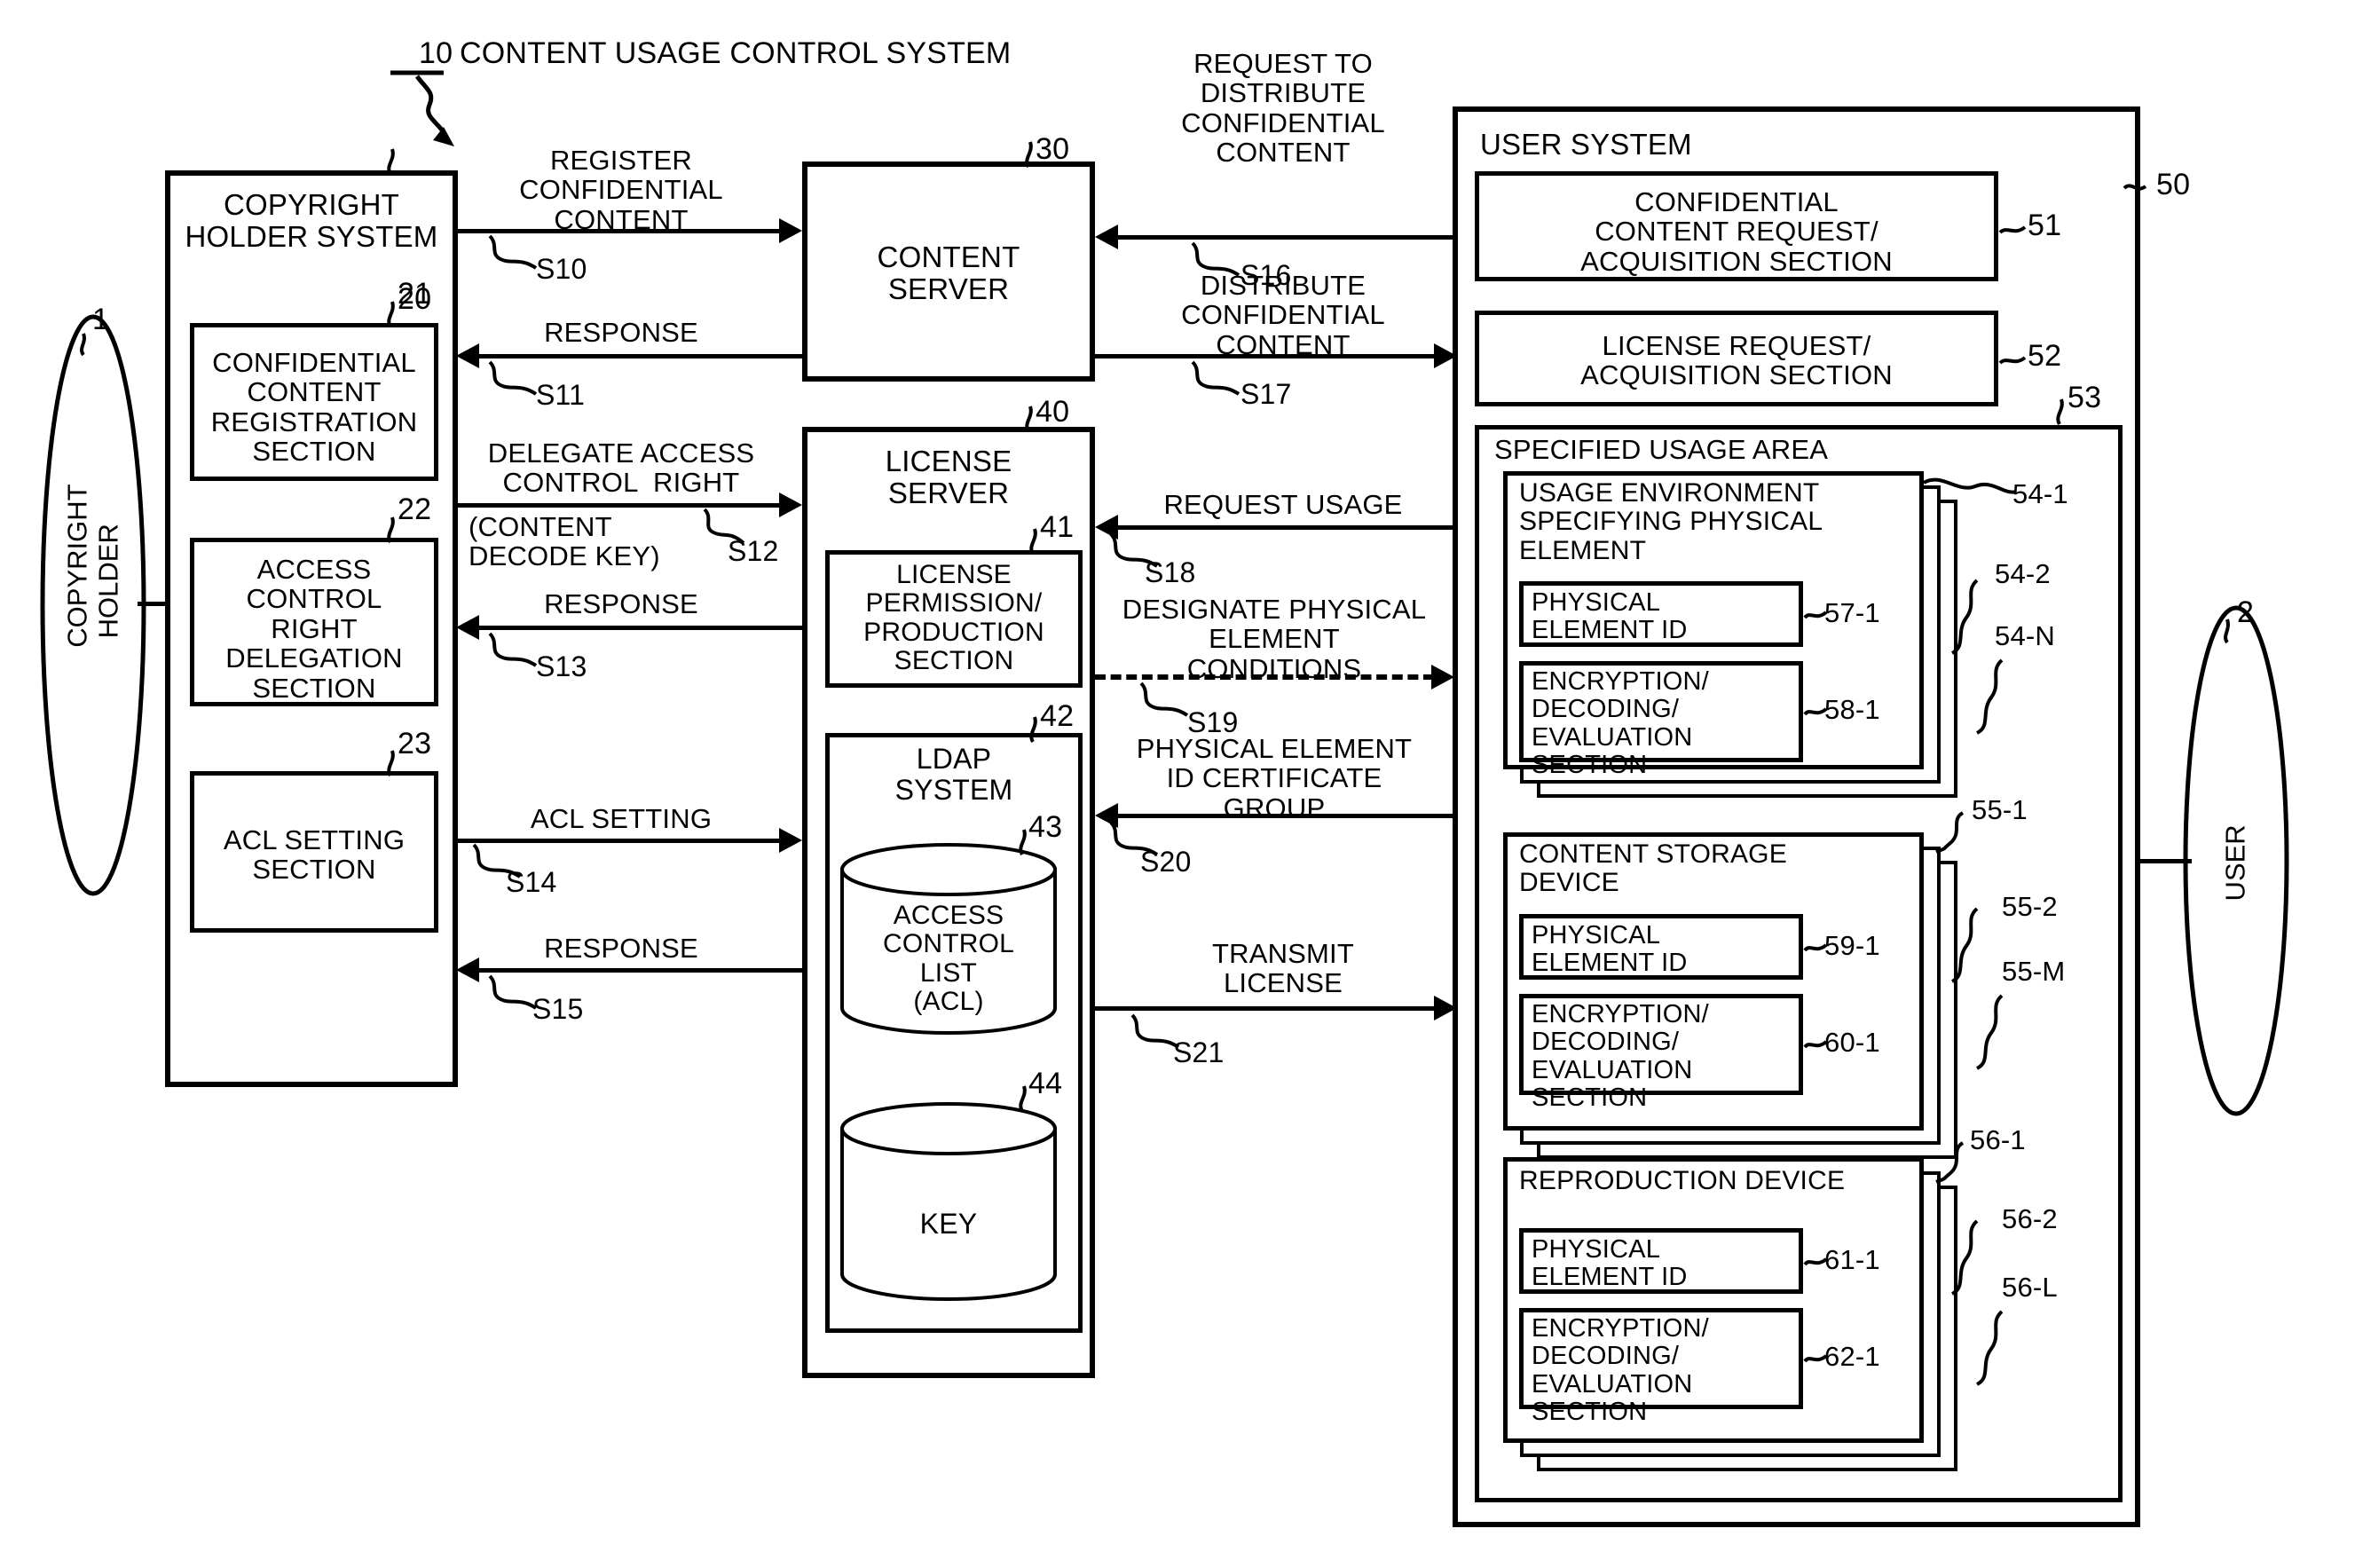  I want to click on flow-s17-label: DISTRIBUTE CONFIDENTIAL CONTENT, so click(1283, 315).